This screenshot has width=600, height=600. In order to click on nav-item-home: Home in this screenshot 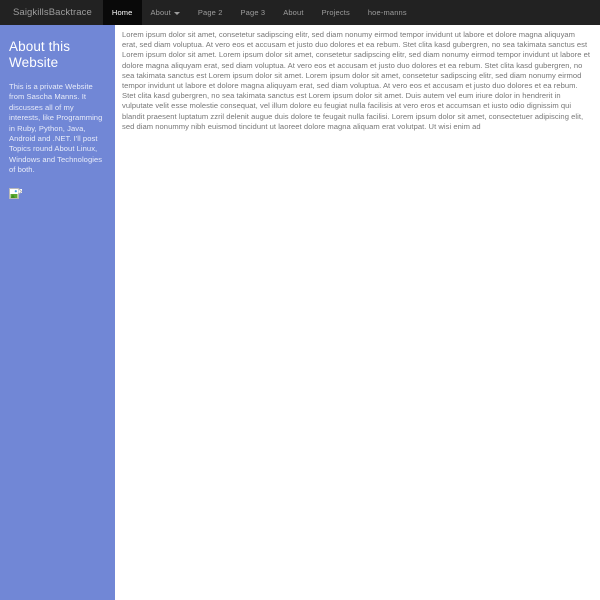, I will do `click(122, 12)`.